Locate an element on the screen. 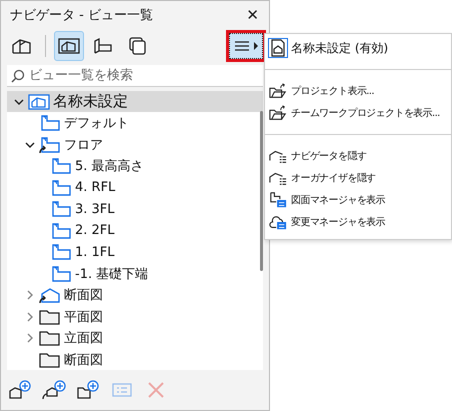 This screenshot has height=411, width=452. new-folder-icon is located at coordinates (88, 390).